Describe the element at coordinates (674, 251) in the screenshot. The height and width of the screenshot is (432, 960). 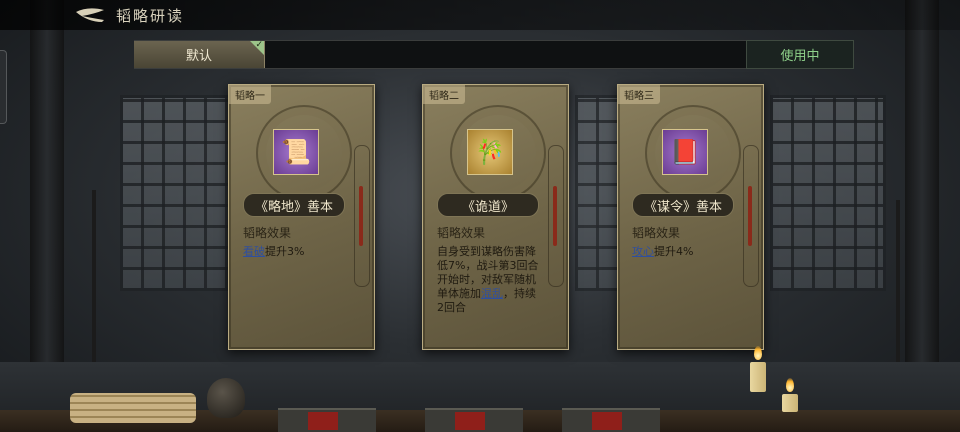
I see `effect-value: 提升4%` at that location.